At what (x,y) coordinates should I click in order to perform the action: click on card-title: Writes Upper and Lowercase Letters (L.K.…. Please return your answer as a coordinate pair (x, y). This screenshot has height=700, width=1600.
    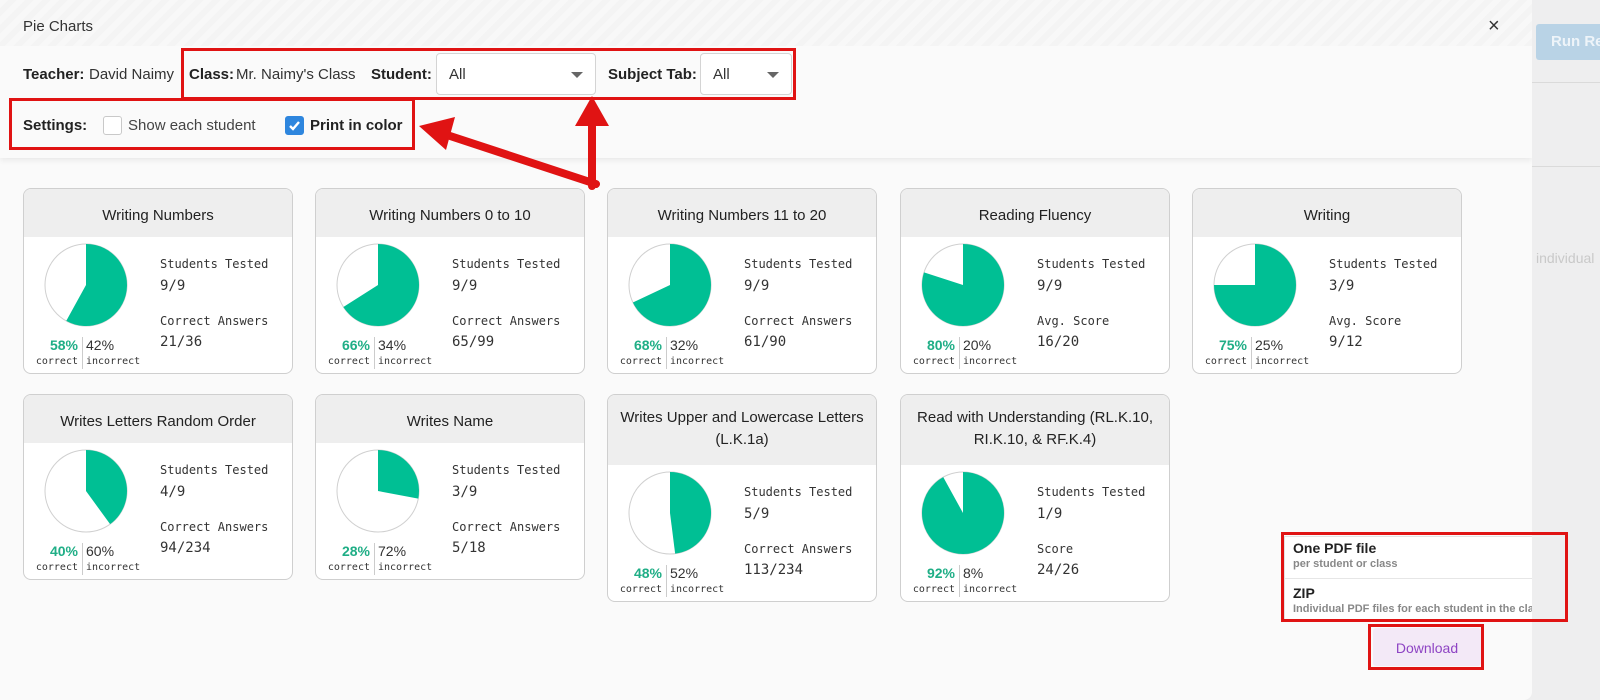
    Looking at the image, I should click on (742, 430).